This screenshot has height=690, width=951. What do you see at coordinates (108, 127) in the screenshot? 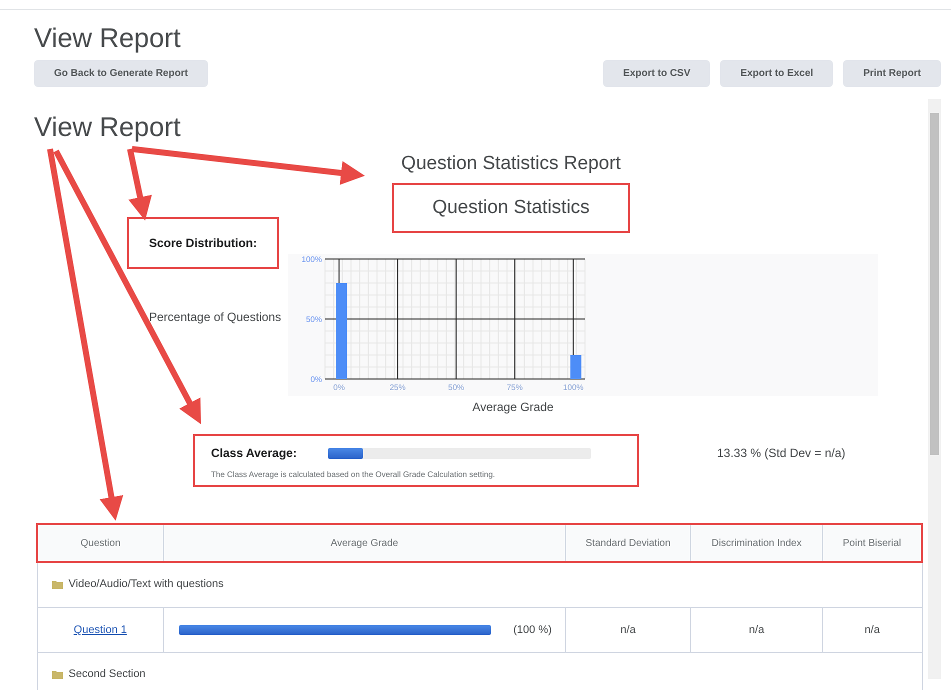
I see `report-heading: View Report` at bounding box center [108, 127].